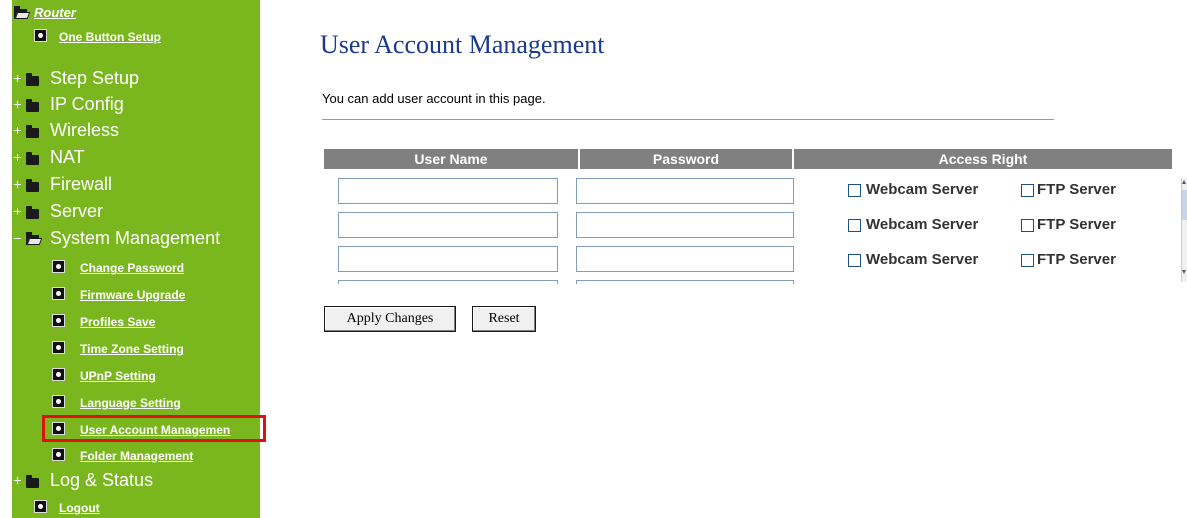  Describe the element at coordinates (67, 157) in the screenshot. I see `nav-label-nat: NAT` at that location.